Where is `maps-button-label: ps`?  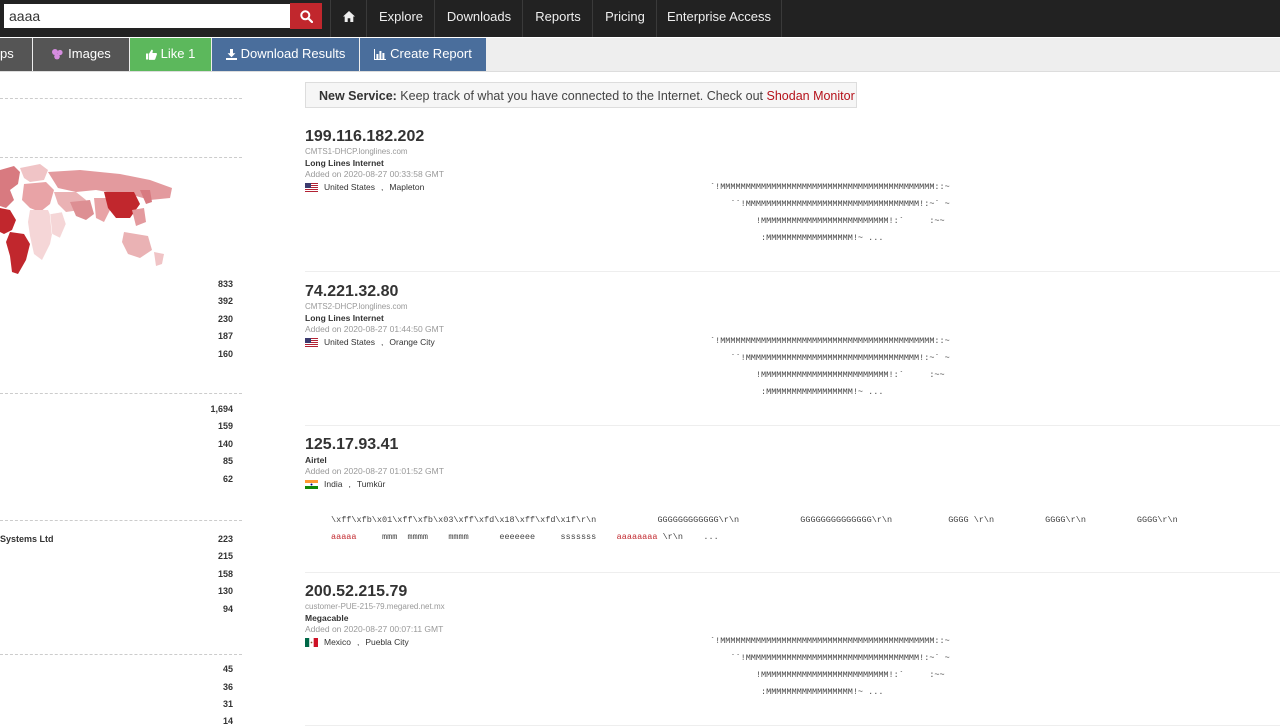 maps-button-label: ps is located at coordinates (7, 53).